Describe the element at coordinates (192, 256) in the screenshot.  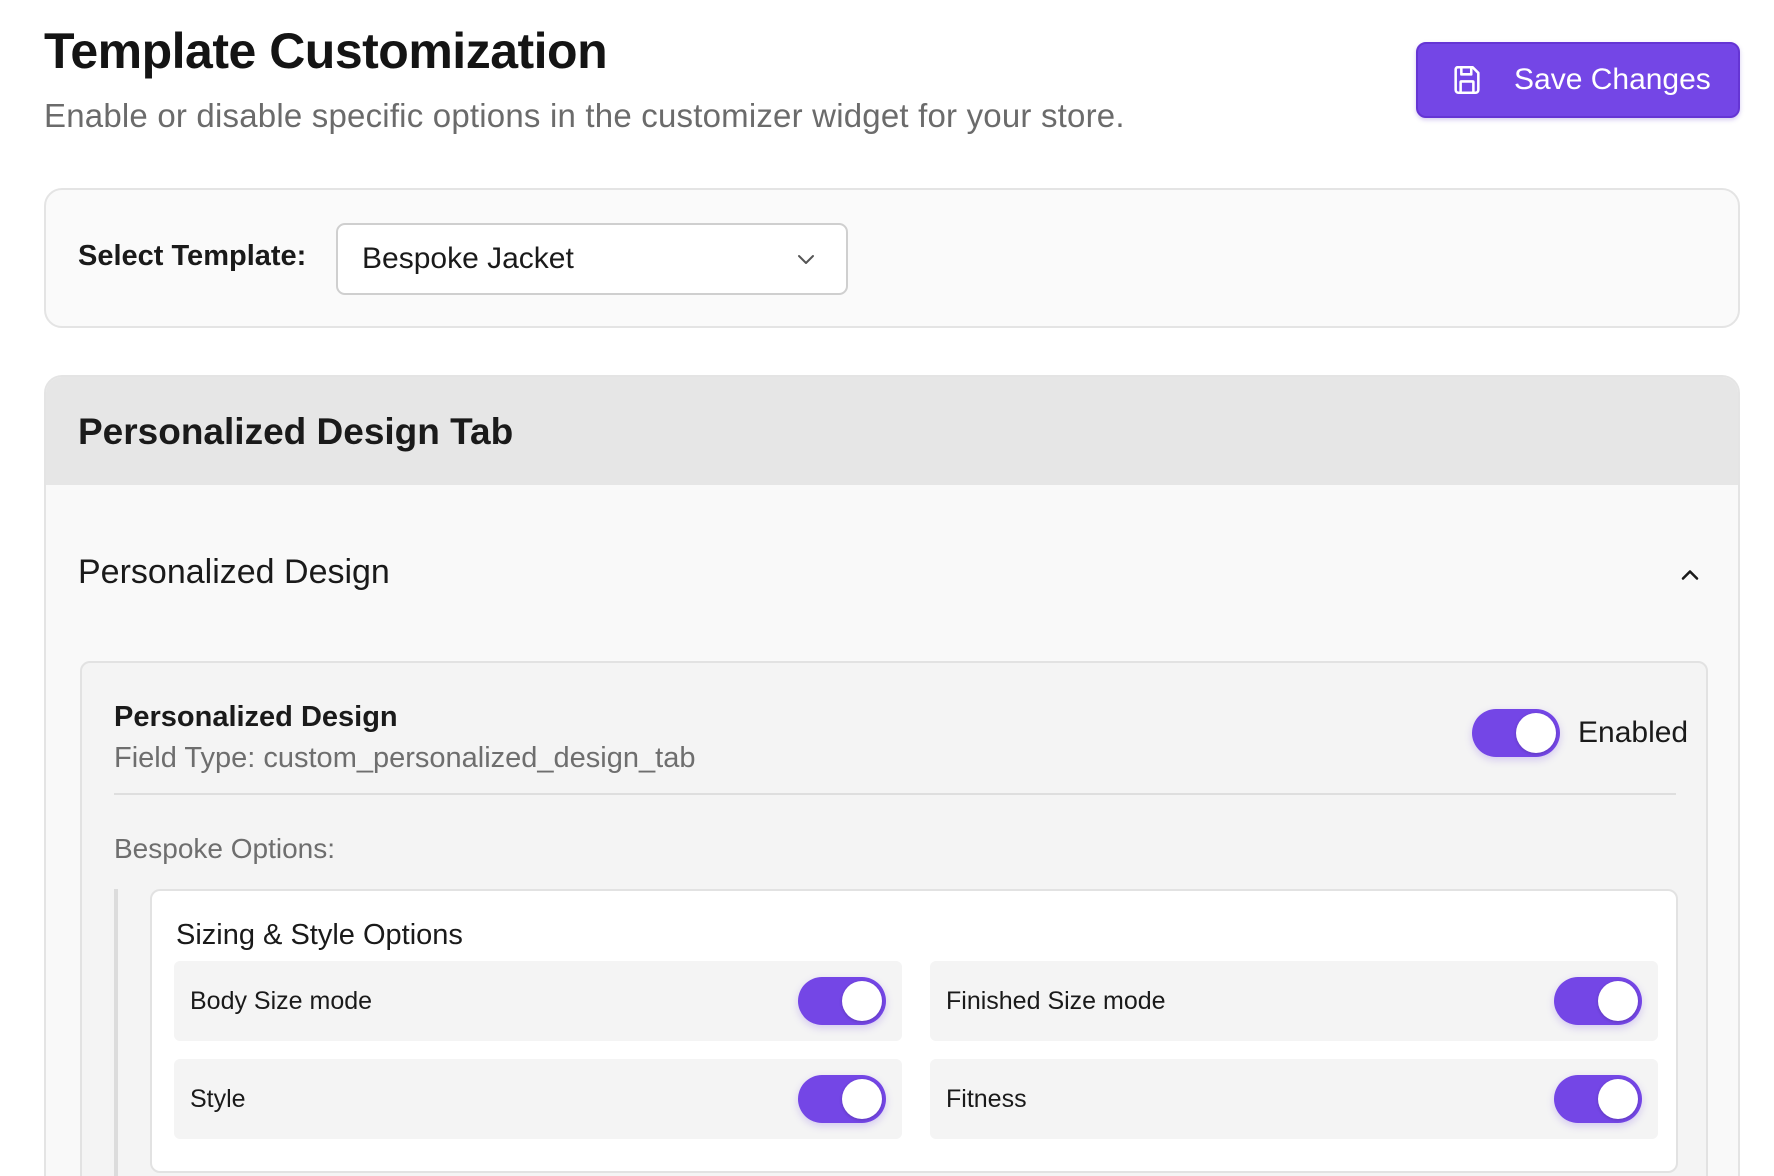
I see `select-template-label: Select Template:` at that location.